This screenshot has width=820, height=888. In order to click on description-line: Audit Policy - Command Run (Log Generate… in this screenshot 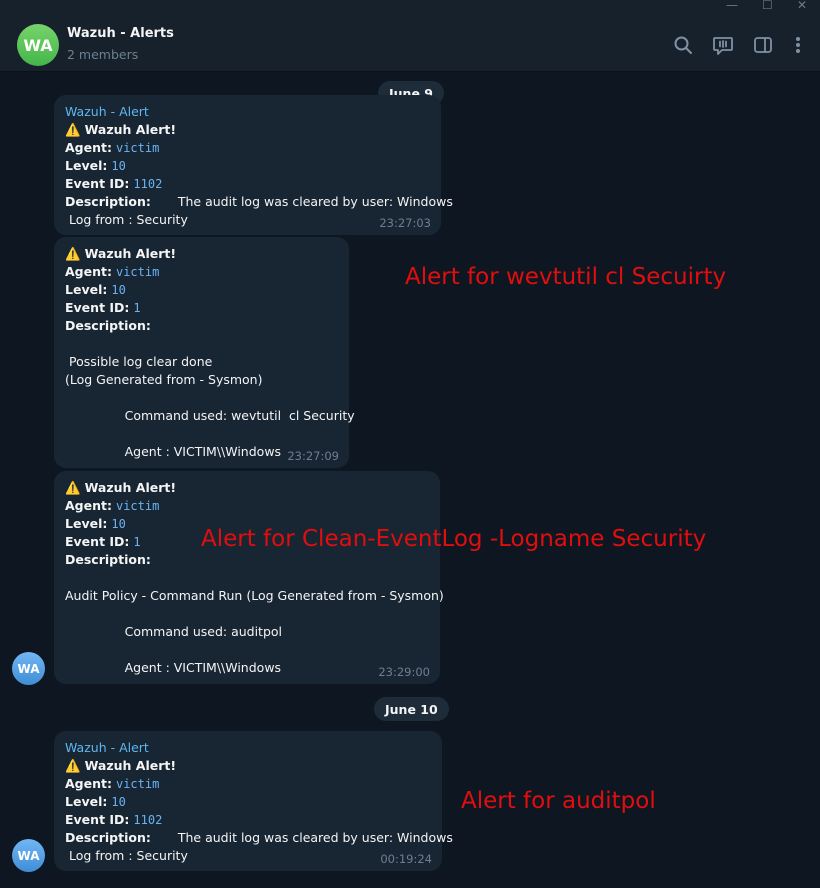, I will do `click(254, 595)`.